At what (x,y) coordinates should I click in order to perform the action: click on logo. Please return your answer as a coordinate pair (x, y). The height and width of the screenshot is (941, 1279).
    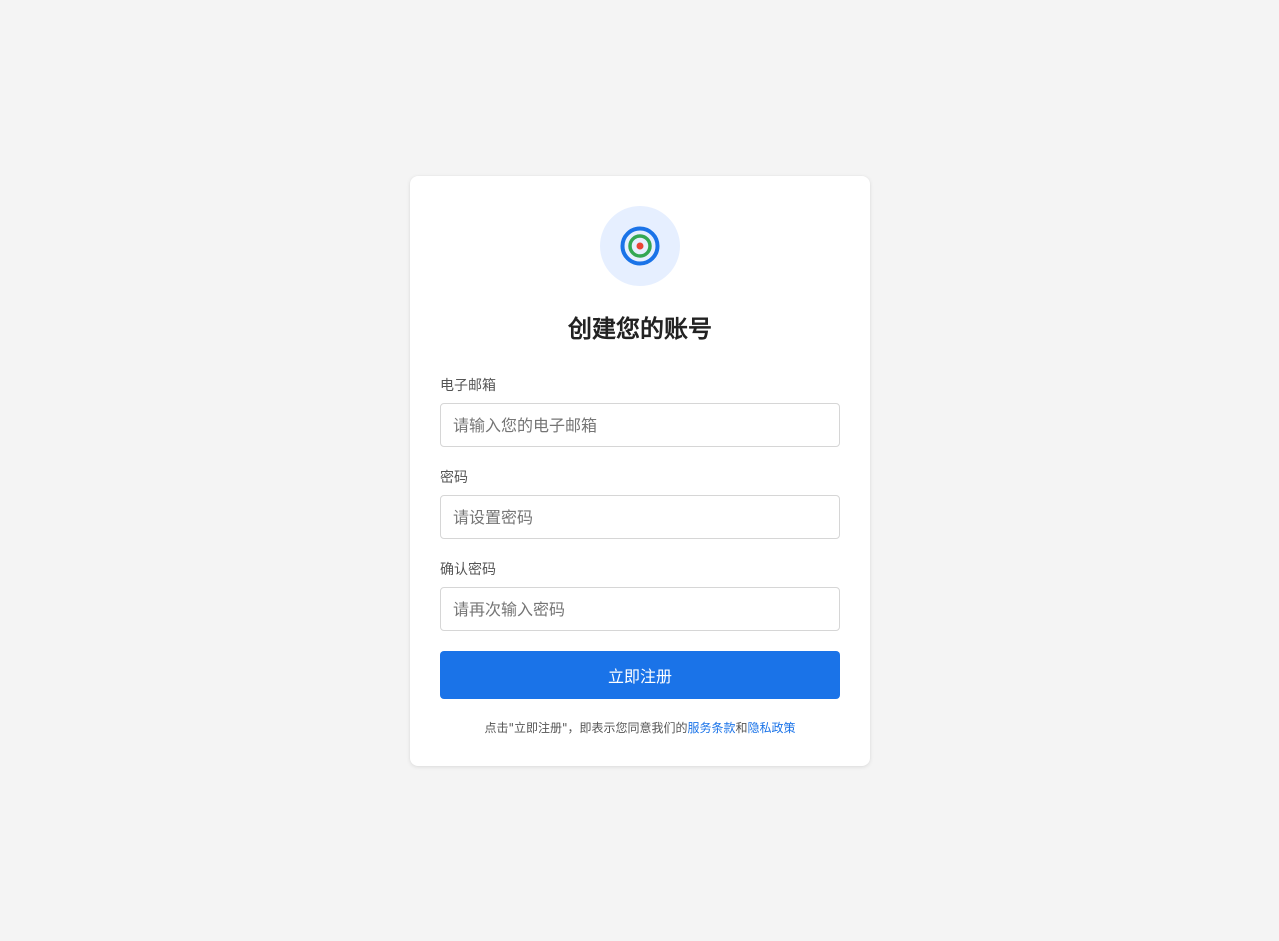
    Looking at the image, I should click on (640, 246).